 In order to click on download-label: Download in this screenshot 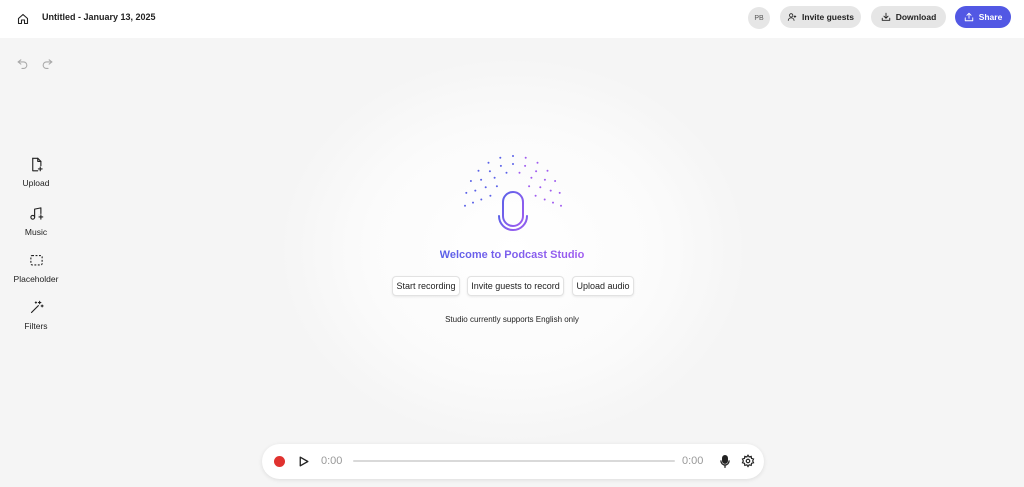, I will do `click(916, 17)`.